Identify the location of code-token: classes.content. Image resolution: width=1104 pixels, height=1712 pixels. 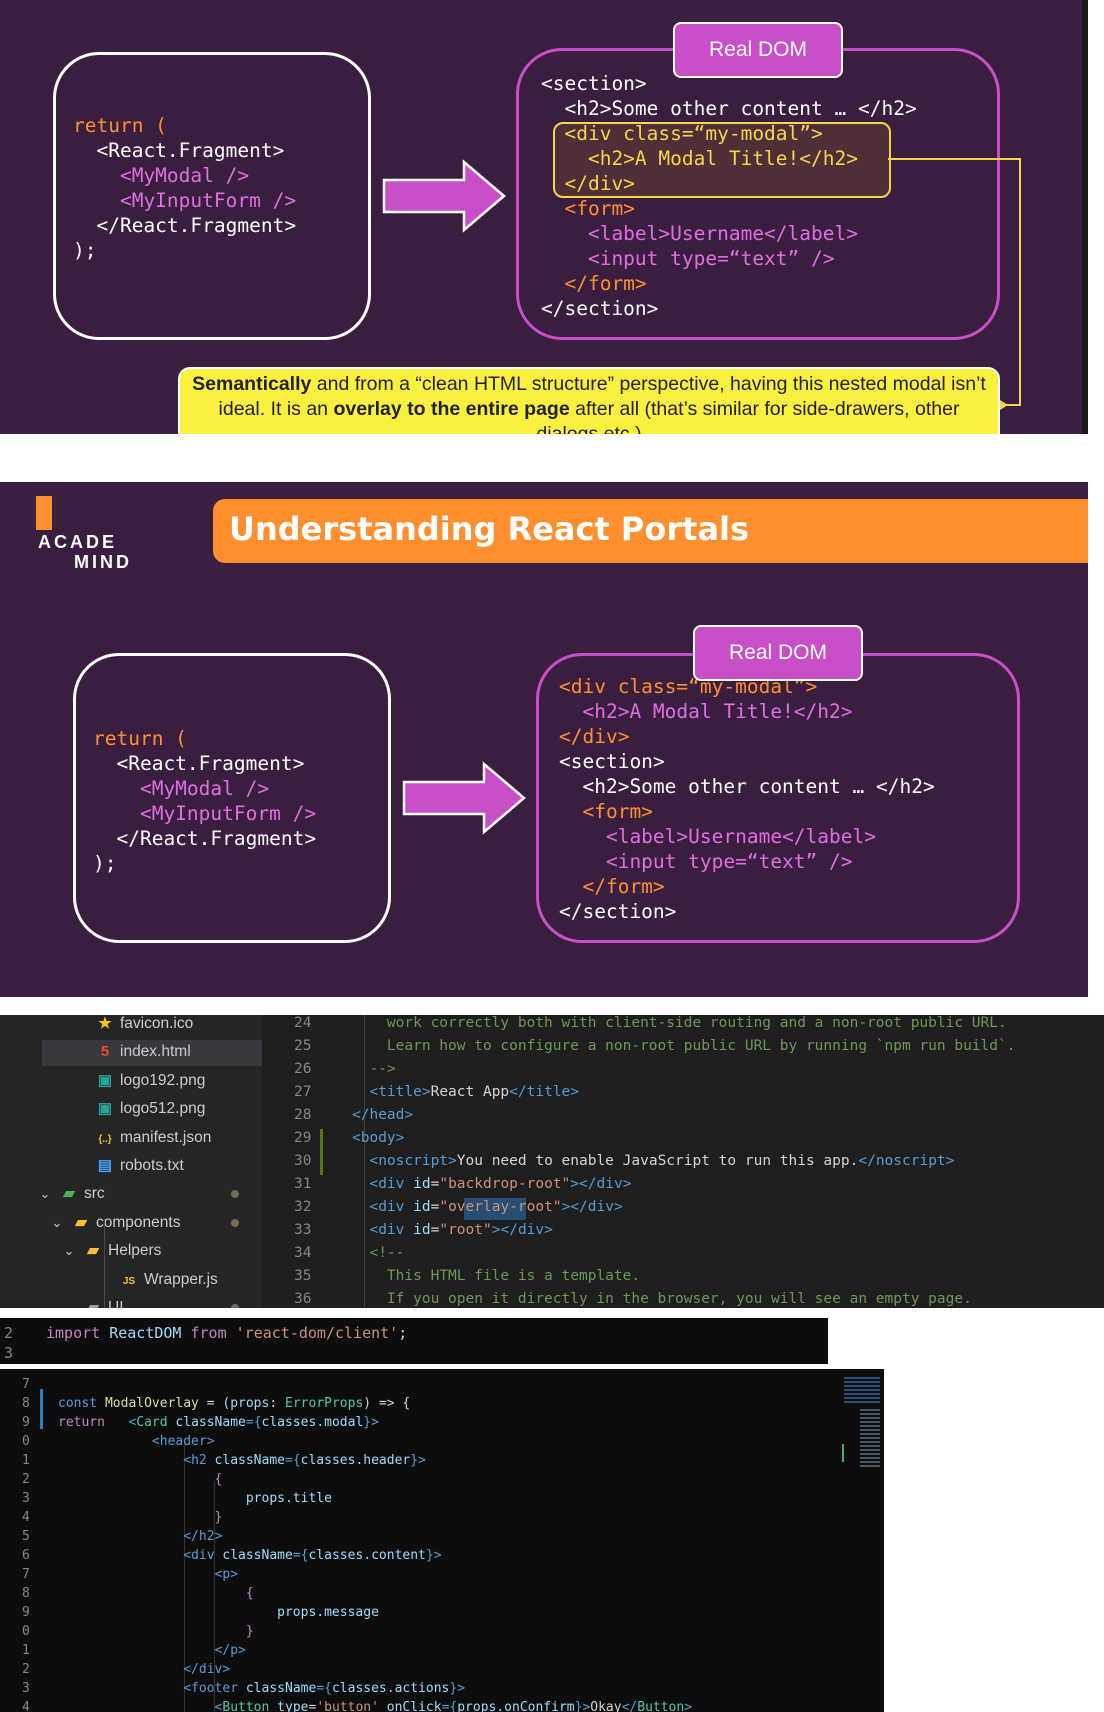
(367, 1555).